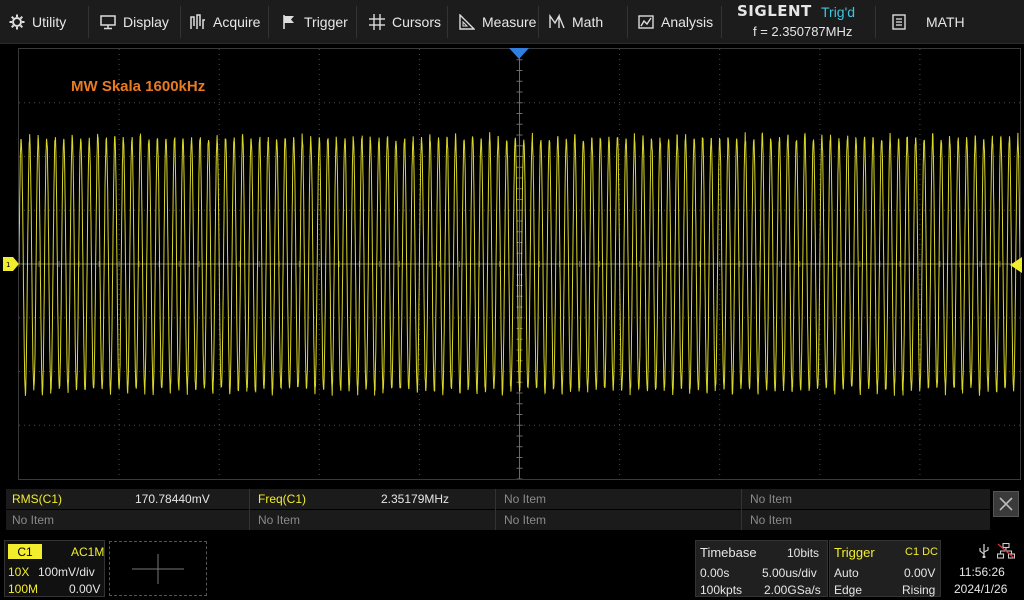 This screenshot has height=600, width=1024. Describe the element at coordinates (792, 590) in the screenshot. I see `sample-rate: 2.00GSa/s` at that location.